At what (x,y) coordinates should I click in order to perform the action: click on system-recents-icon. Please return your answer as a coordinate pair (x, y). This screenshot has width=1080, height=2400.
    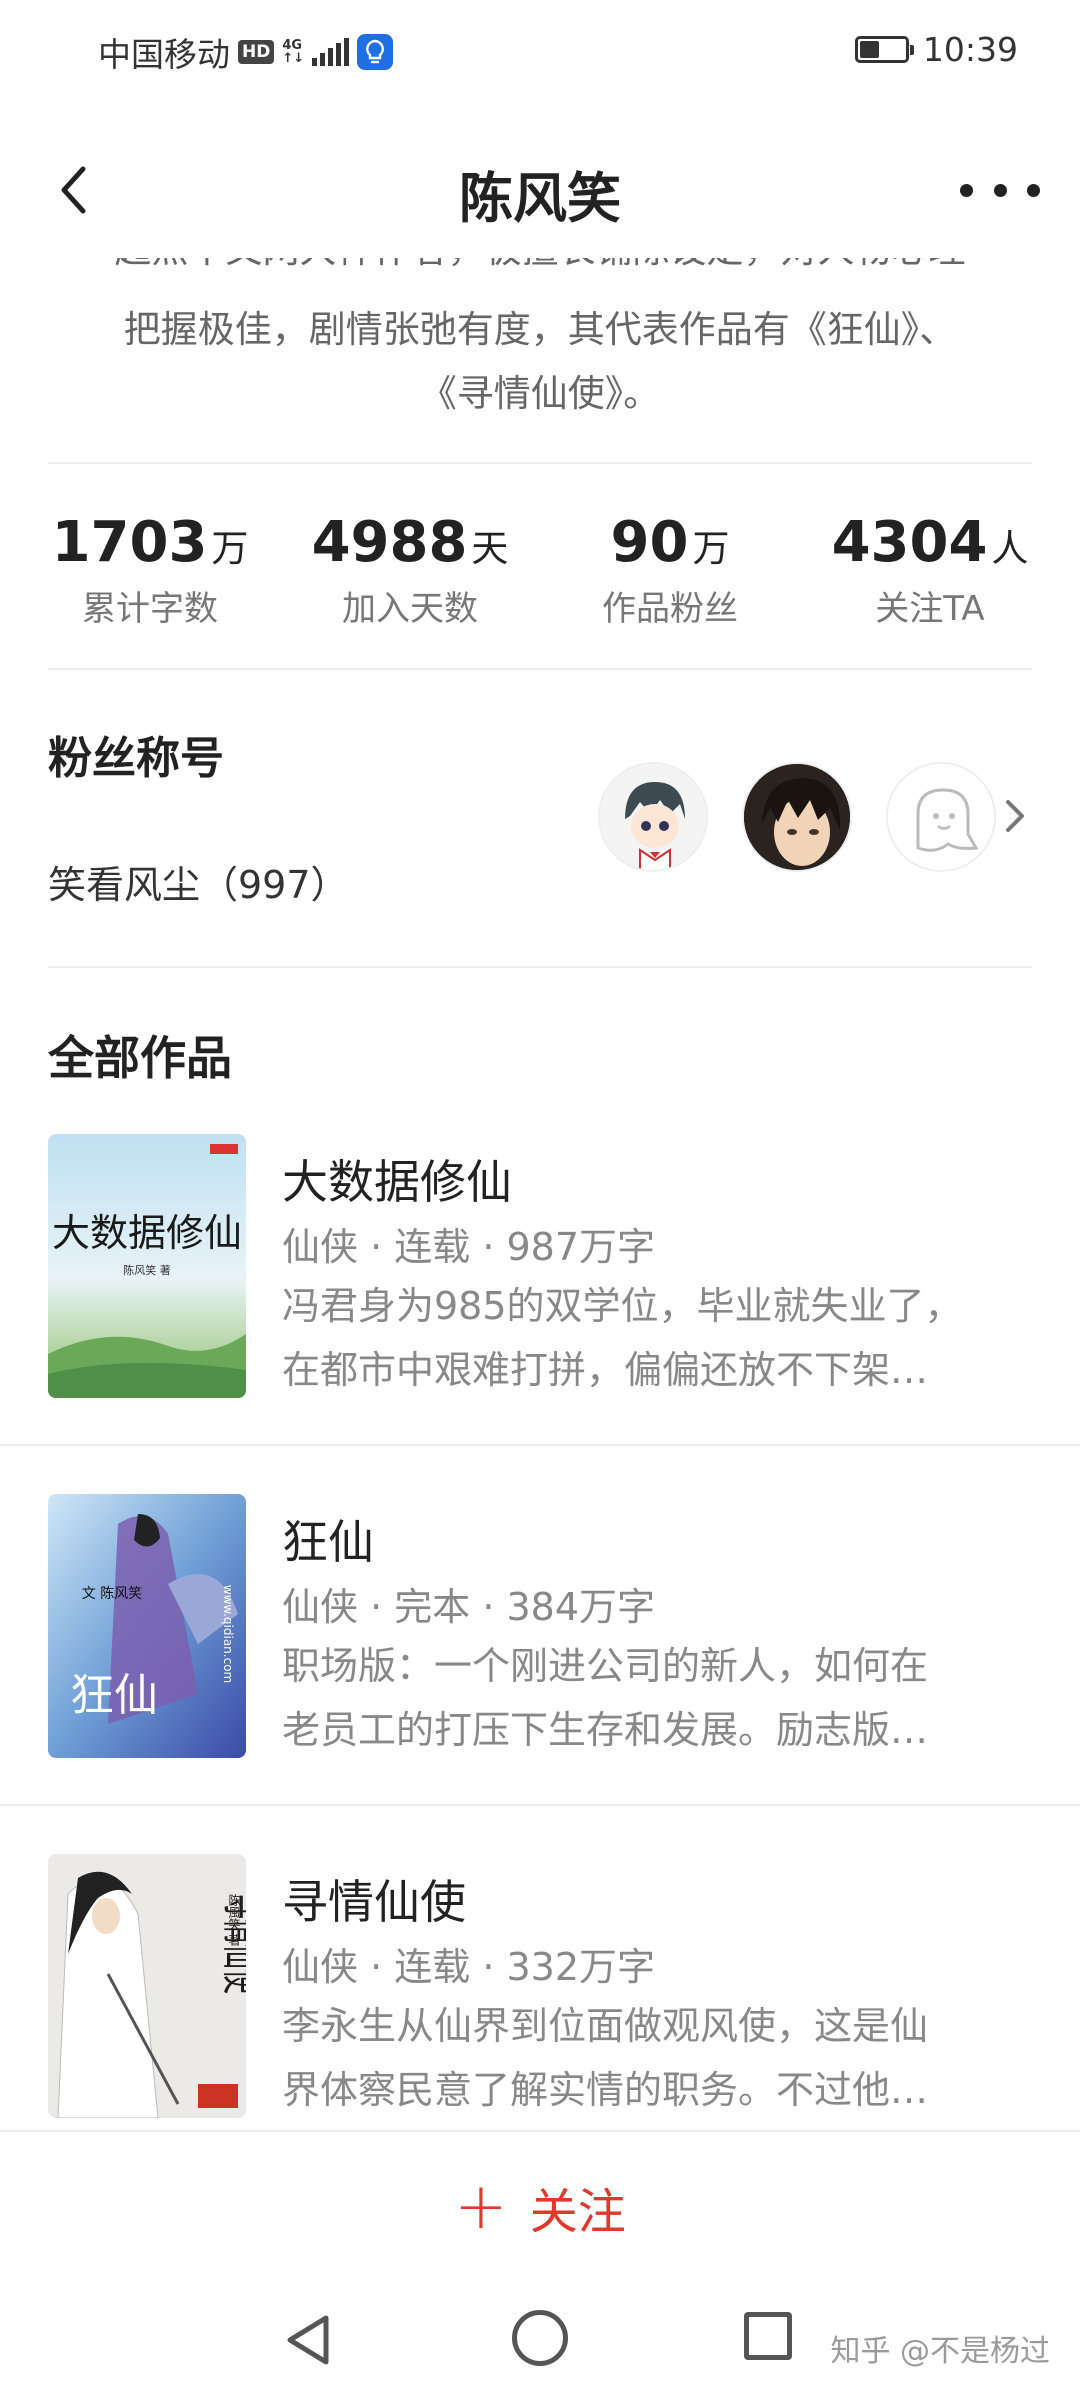
    Looking at the image, I should click on (768, 2336).